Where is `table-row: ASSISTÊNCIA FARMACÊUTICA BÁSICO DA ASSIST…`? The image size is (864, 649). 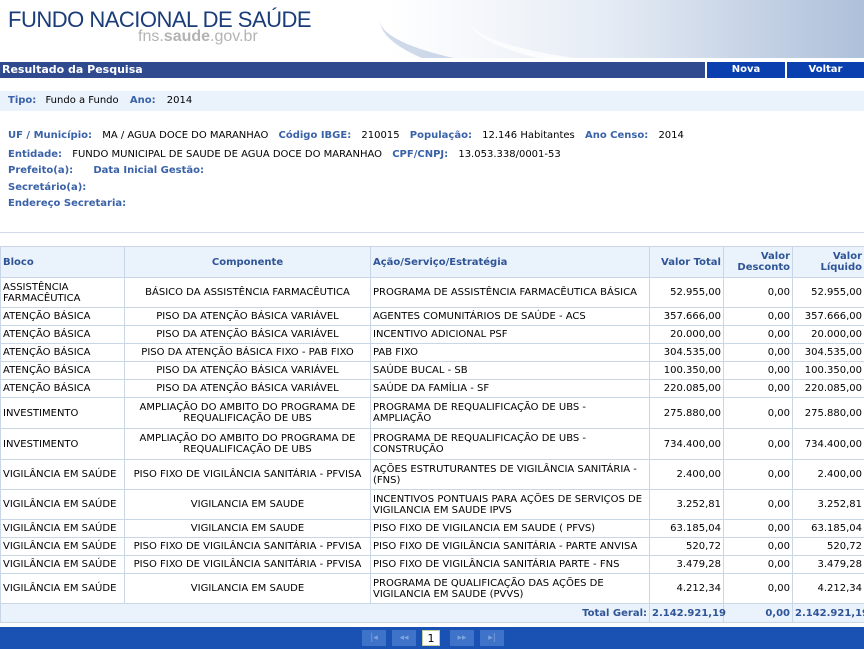
table-row: ASSISTÊNCIA FARMACÊUTICA BÁSICO DA ASSIST… is located at coordinates (432, 292).